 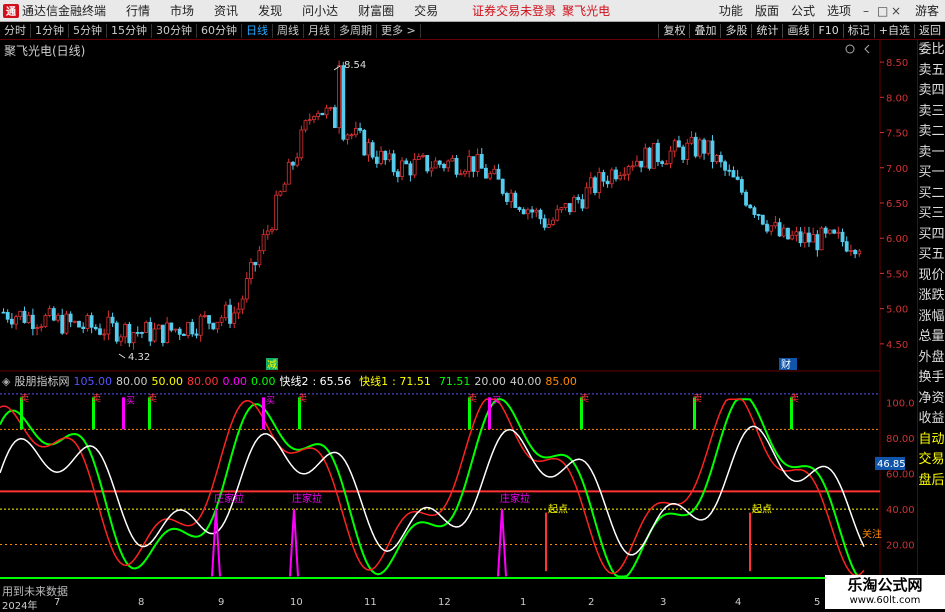 What do you see at coordinates (931, 153) in the screenshot?
I see `sidebar-item: 卖一` at bounding box center [931, 153].